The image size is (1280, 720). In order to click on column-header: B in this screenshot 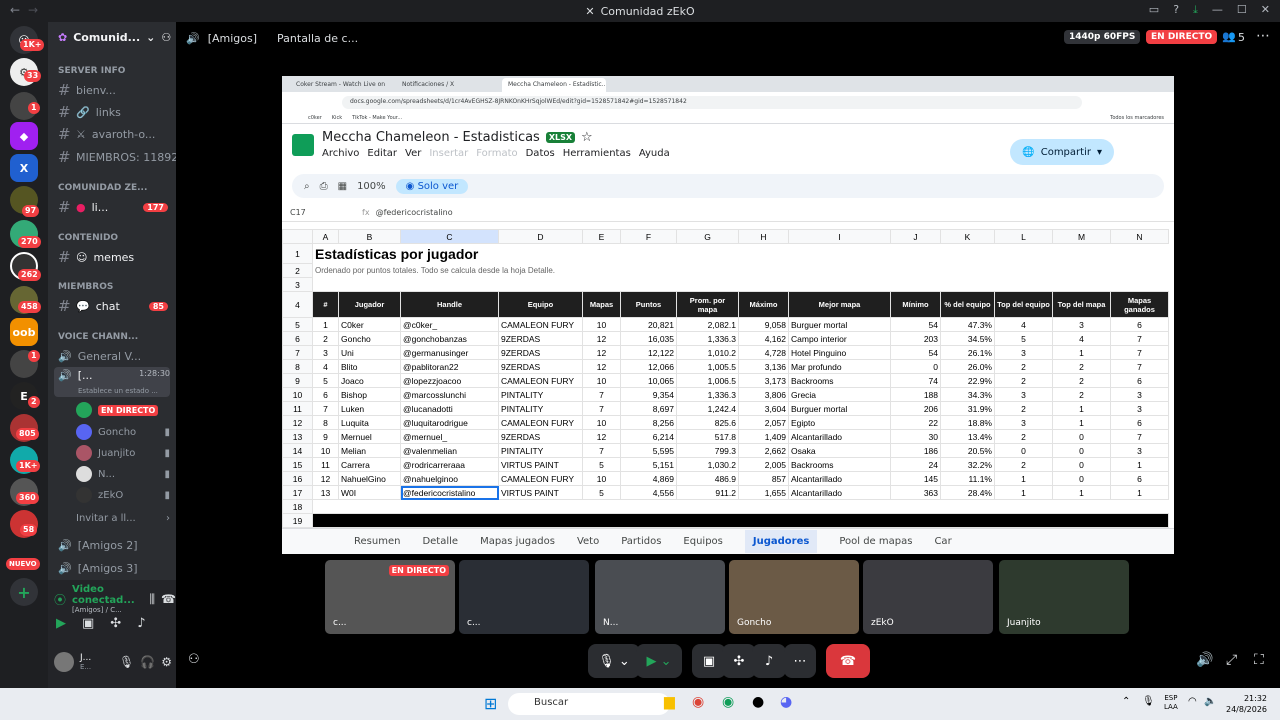, I will do `click(369, 236)`.